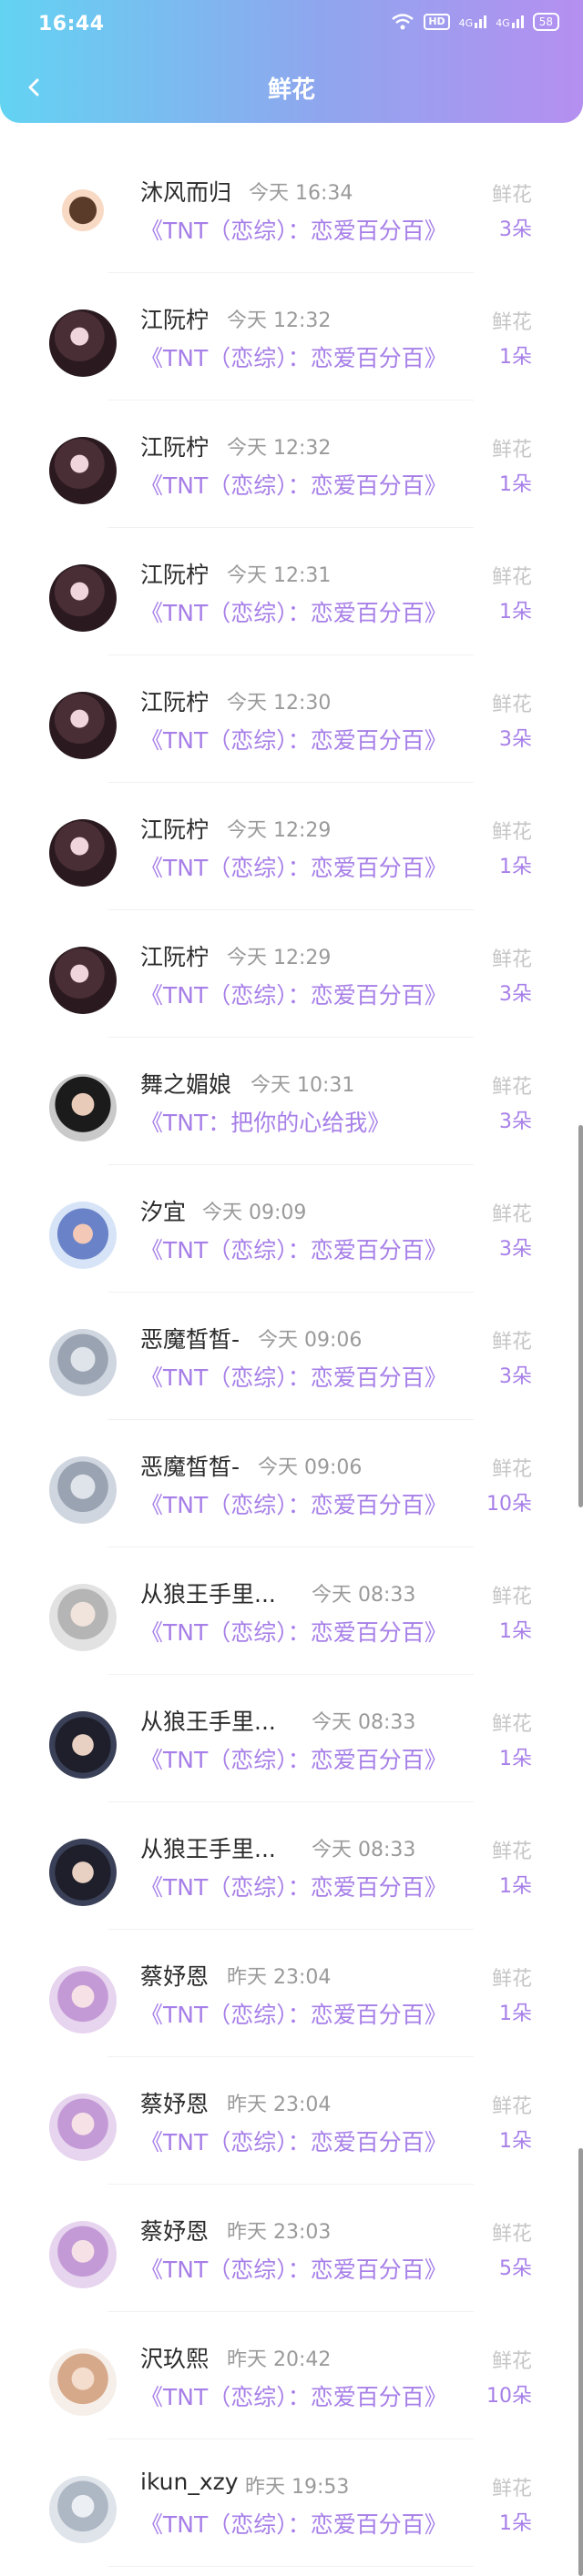 The height and width of the screenshot is (2576, 583). What do you see at coordinates (265, 1121) in the screenshot?
I see `book-title-link: 《TNT：把你的心给我》` at bounding box center [265, 1121].